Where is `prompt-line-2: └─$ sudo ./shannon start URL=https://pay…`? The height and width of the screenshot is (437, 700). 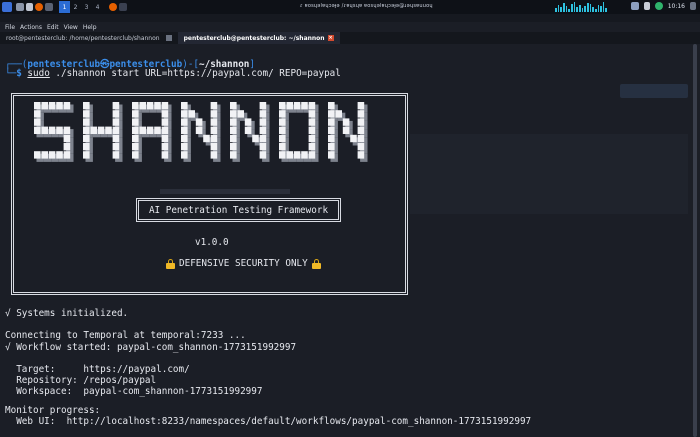 prompt-line-2: └─$ sudo ./shannon start URL=https://pay… is located at coordinates (173, 73).